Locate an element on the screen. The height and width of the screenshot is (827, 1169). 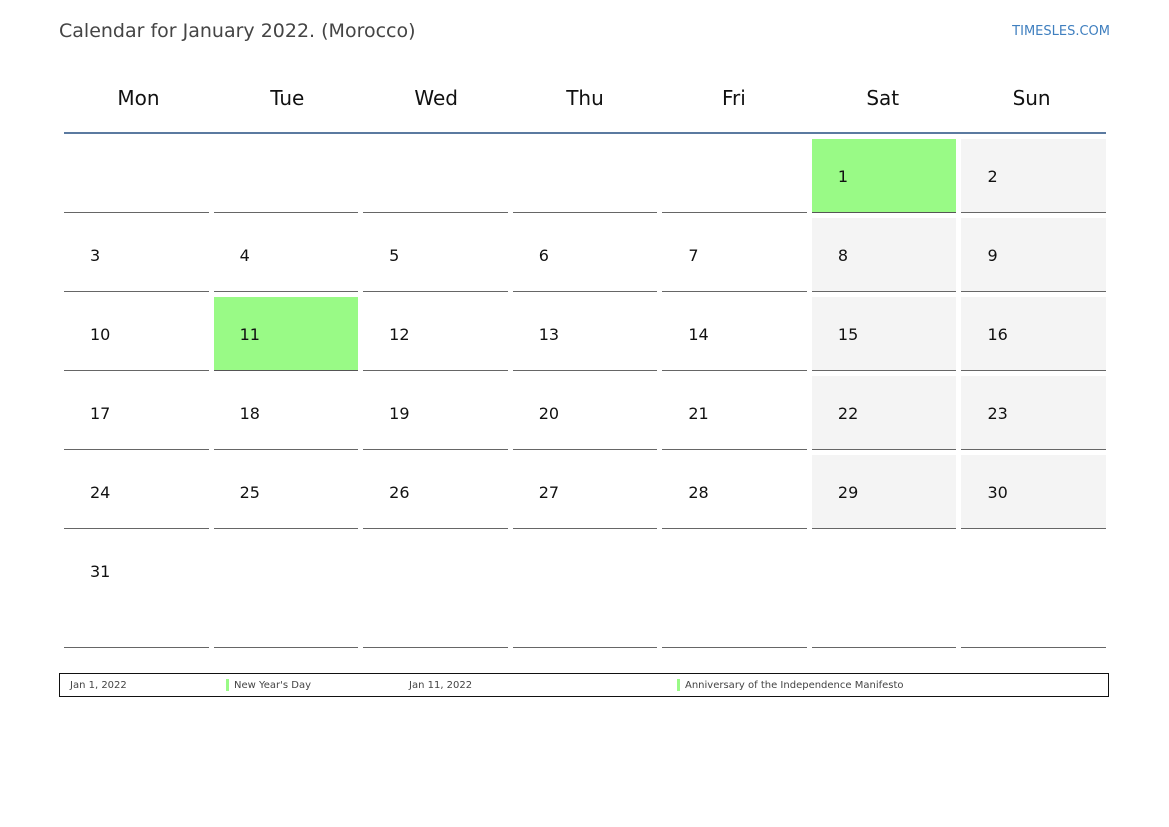
legend-date-2: Jan 11, 2022 is located at coordinates (441, 685).